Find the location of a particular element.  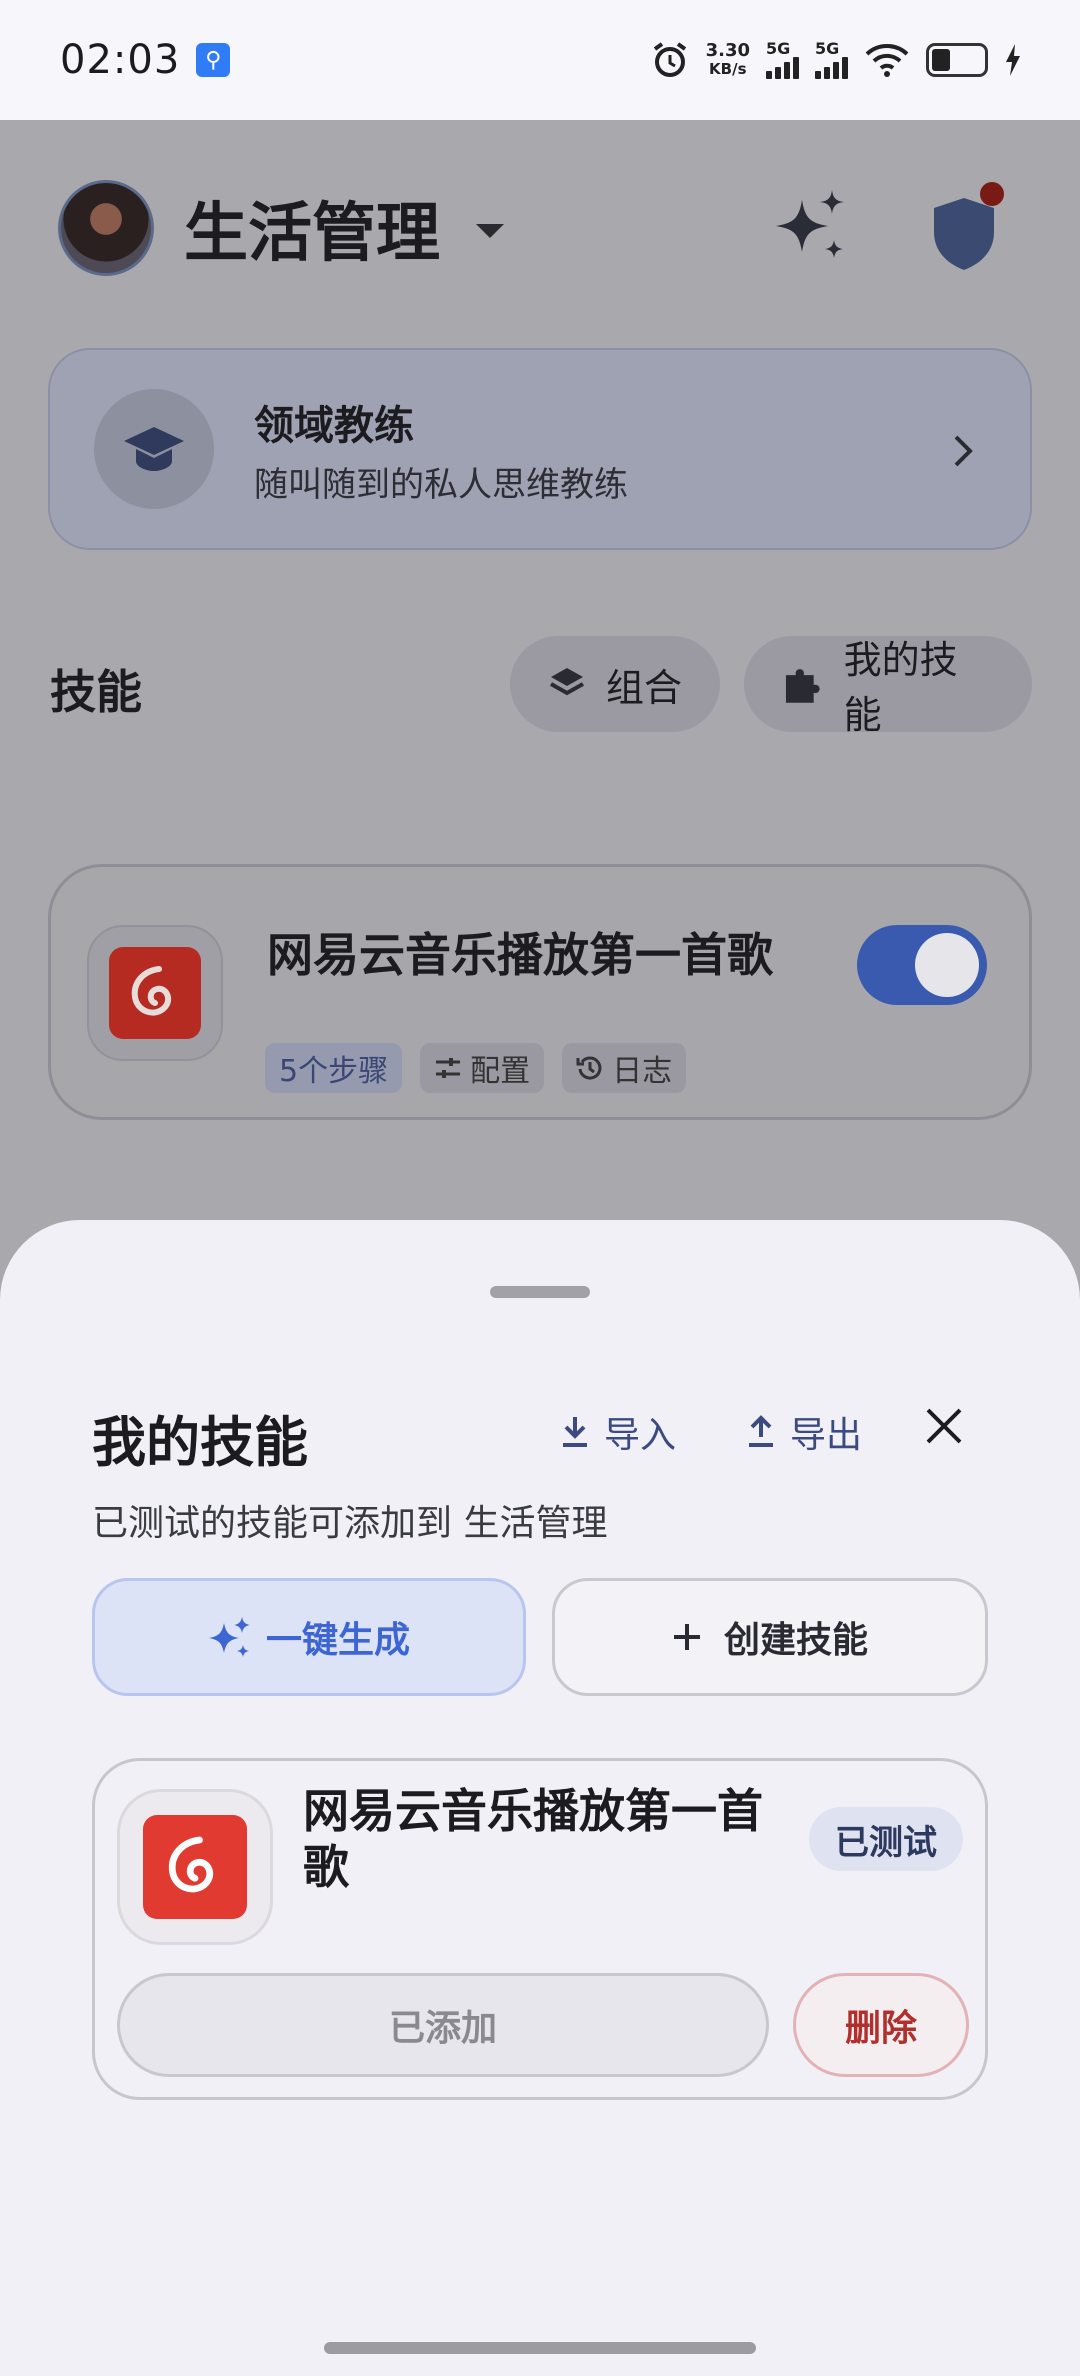

chevron-down-icon is located at coordinates (490, 231).